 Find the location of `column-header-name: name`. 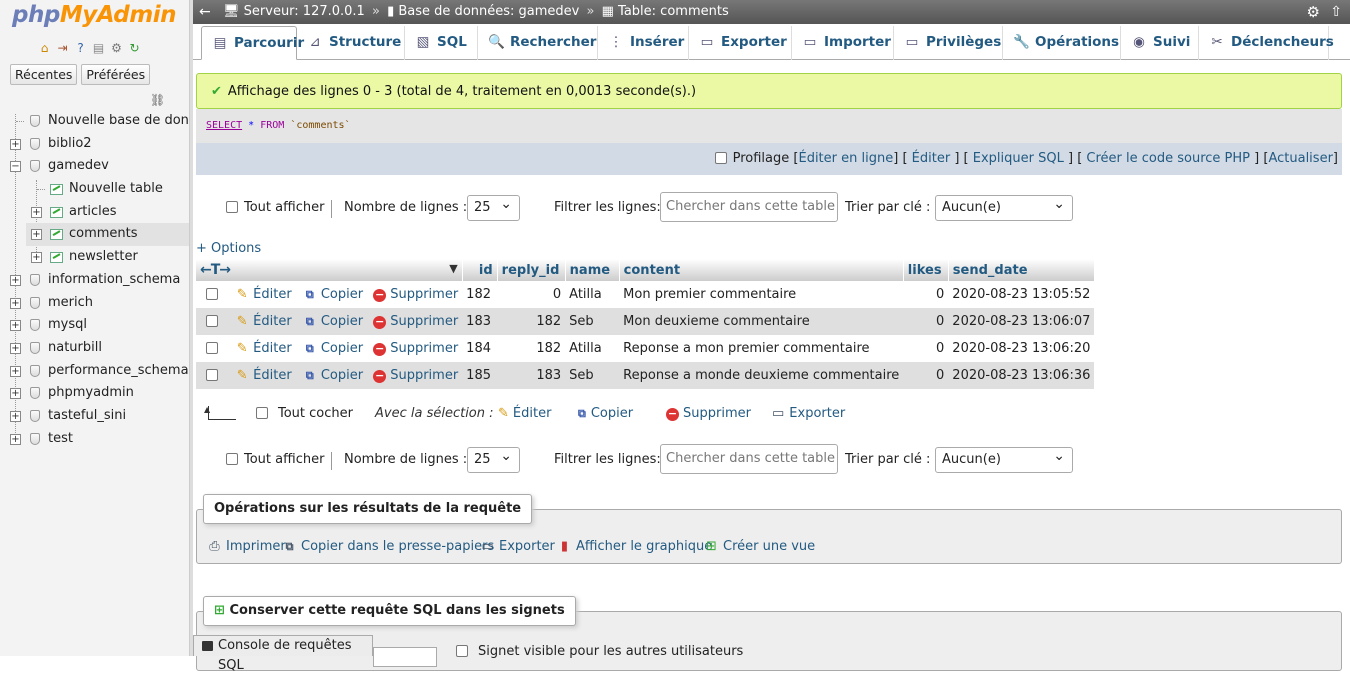

column-header-name: name is located at coordinates (592, 270).